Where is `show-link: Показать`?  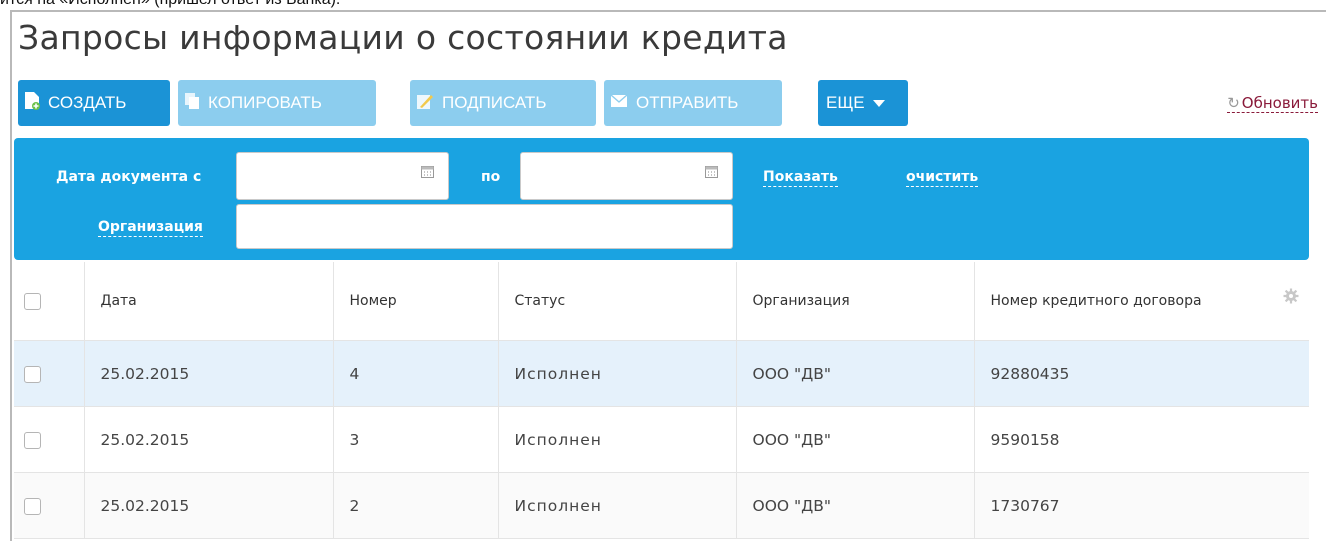
show-link: Показать is located at coordinates (800, 178).